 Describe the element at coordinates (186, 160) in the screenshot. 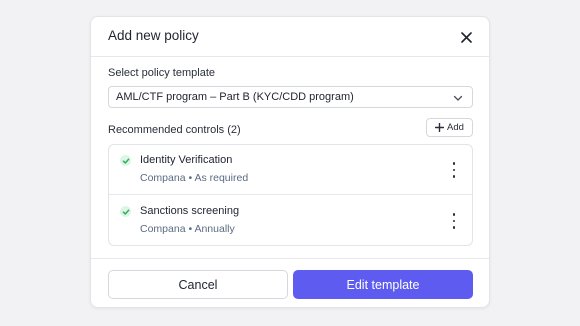

I see `control-name: Identity Verification` at that location.